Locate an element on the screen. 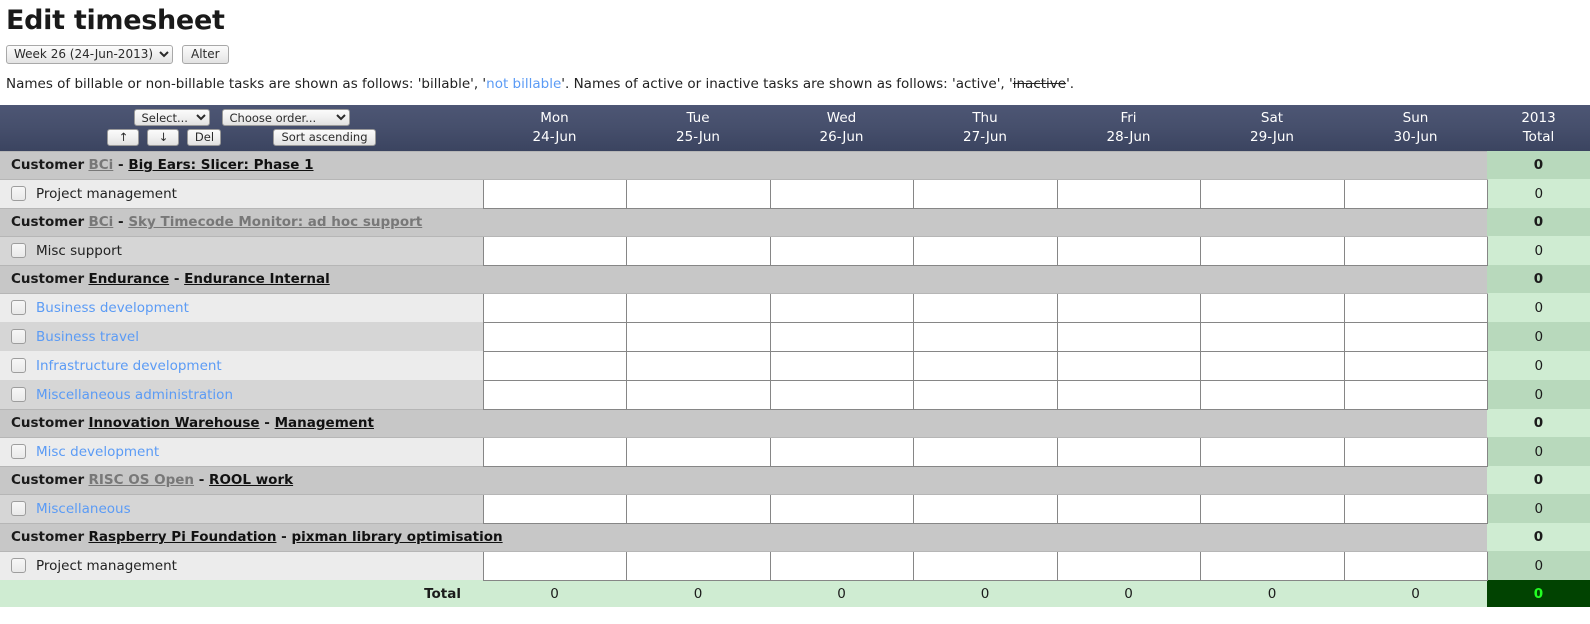 This screenshot has width=1590, height=624. move-down-button: ↓ is located at coordinates (163, 138).